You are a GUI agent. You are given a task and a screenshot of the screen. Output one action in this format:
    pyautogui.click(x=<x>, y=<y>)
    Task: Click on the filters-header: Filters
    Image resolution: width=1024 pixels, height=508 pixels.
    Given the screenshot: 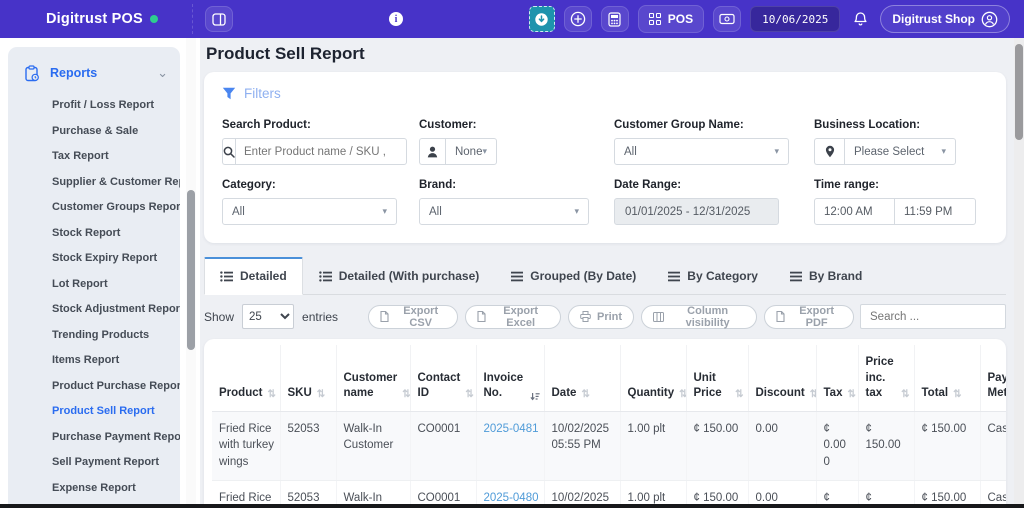 What is the action you would take?
    pyautogui.click(x=605, y=93)
    